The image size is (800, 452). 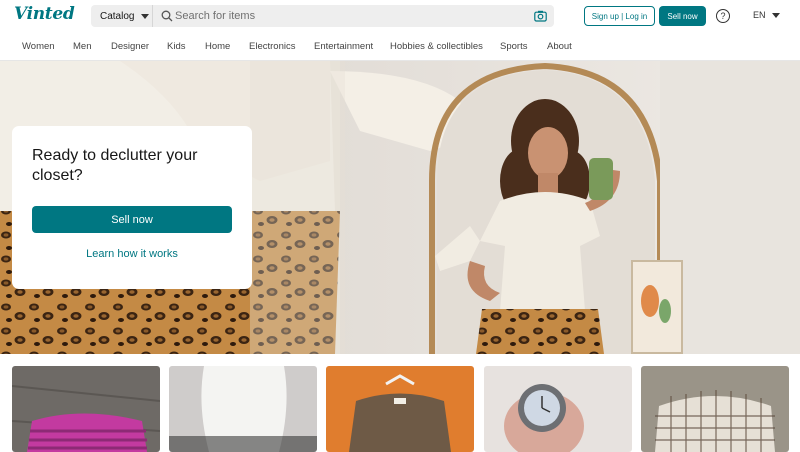 What do you see at coordinates (117, 16) in the screenshot?
I see `catalog-label: Catalog` at bounding box center [117, 16].